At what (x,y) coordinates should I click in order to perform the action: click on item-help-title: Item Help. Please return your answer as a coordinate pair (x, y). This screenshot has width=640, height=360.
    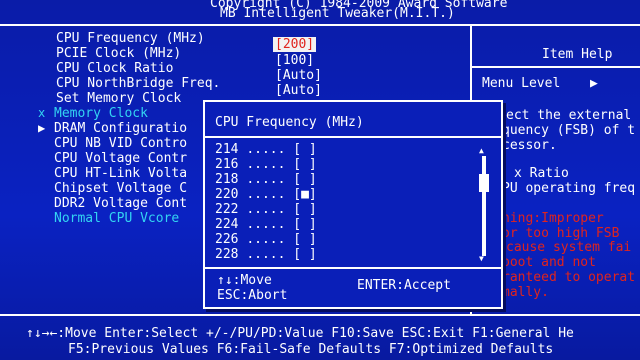
    Looking at the image, I should click on (577, 54).